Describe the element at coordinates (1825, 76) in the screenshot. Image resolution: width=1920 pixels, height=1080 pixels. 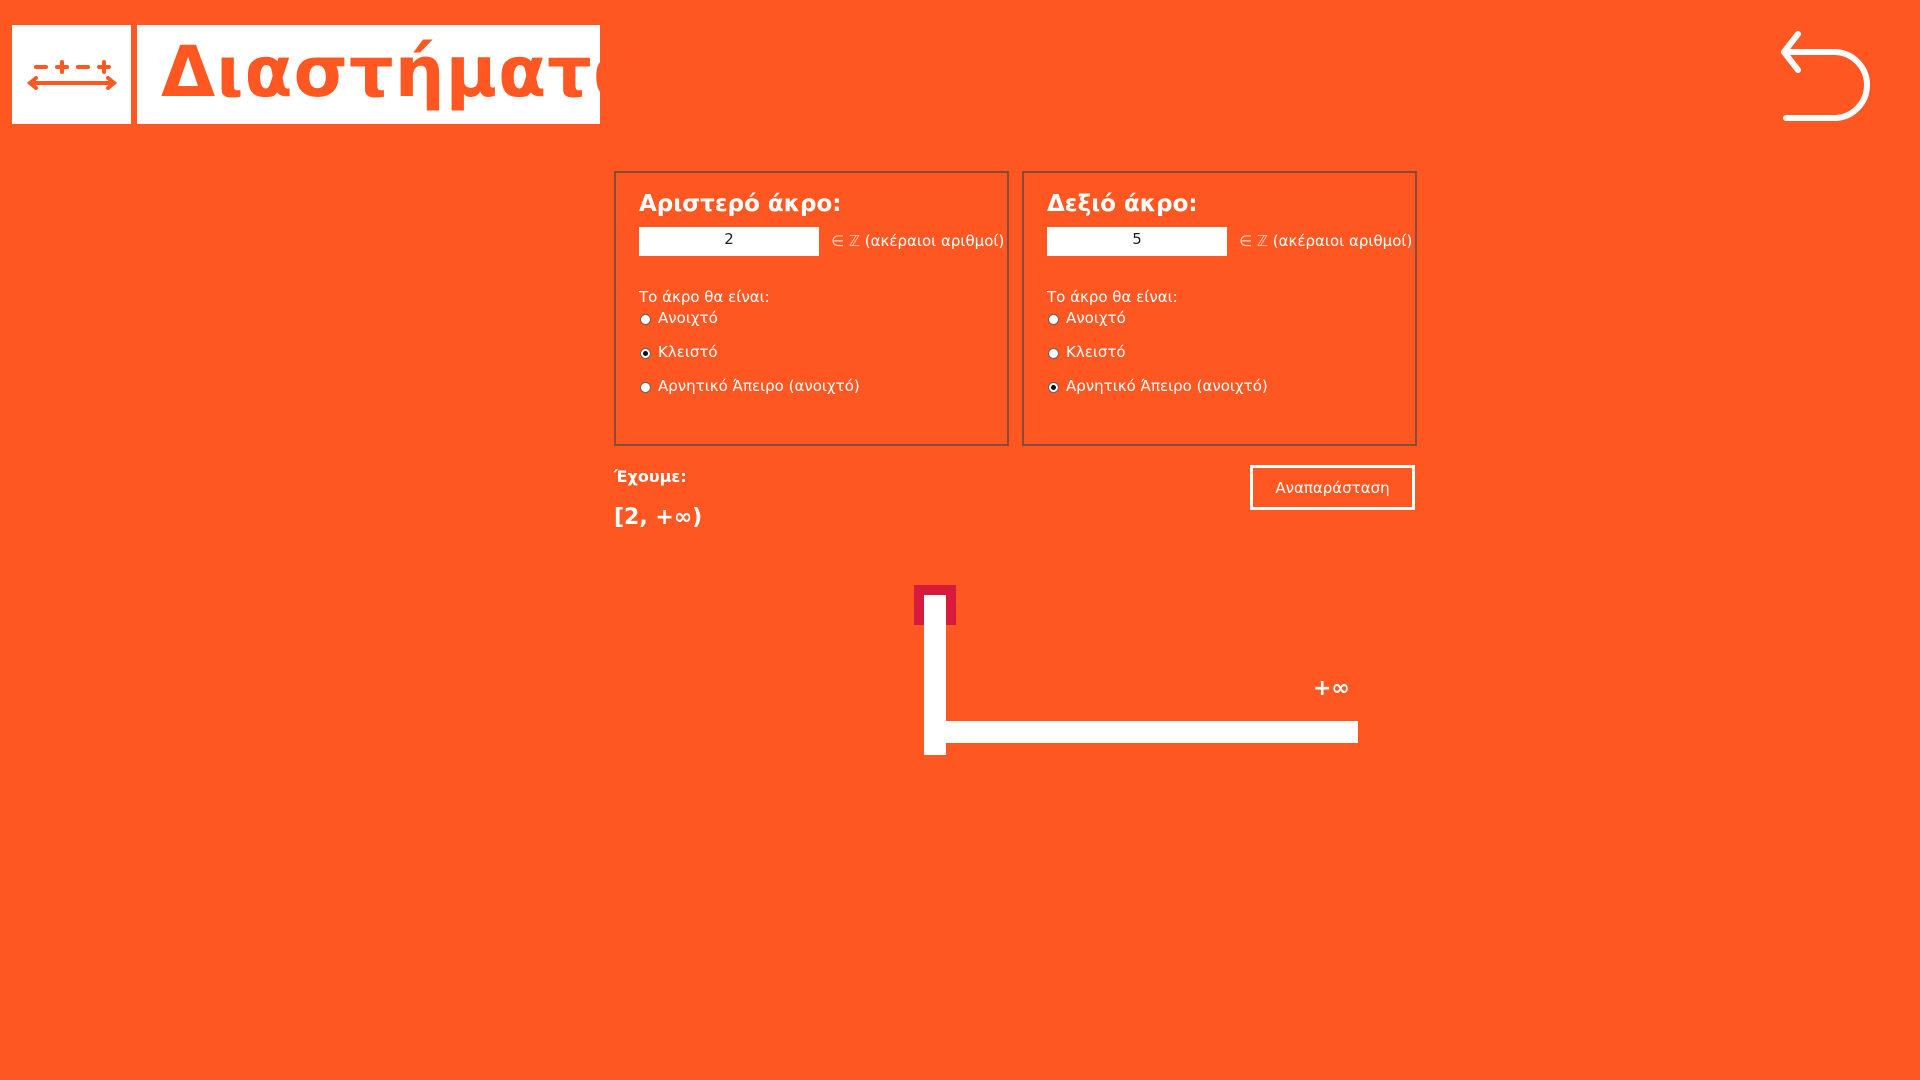
I see `undo-arrow-icon` at that location.